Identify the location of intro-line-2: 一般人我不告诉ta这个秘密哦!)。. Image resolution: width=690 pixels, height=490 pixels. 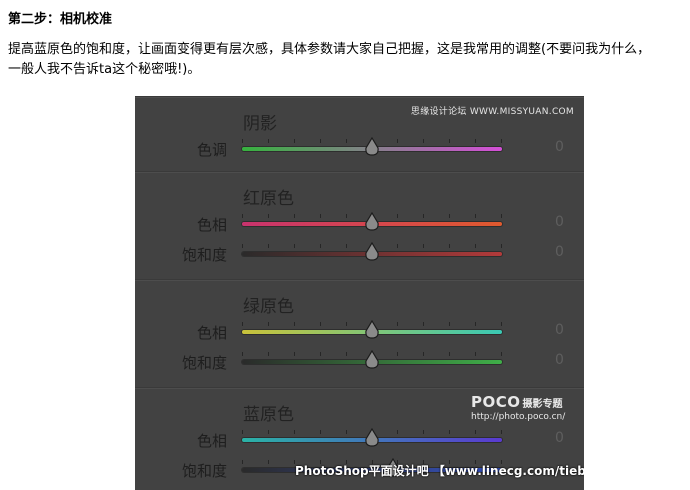
(104, 69).